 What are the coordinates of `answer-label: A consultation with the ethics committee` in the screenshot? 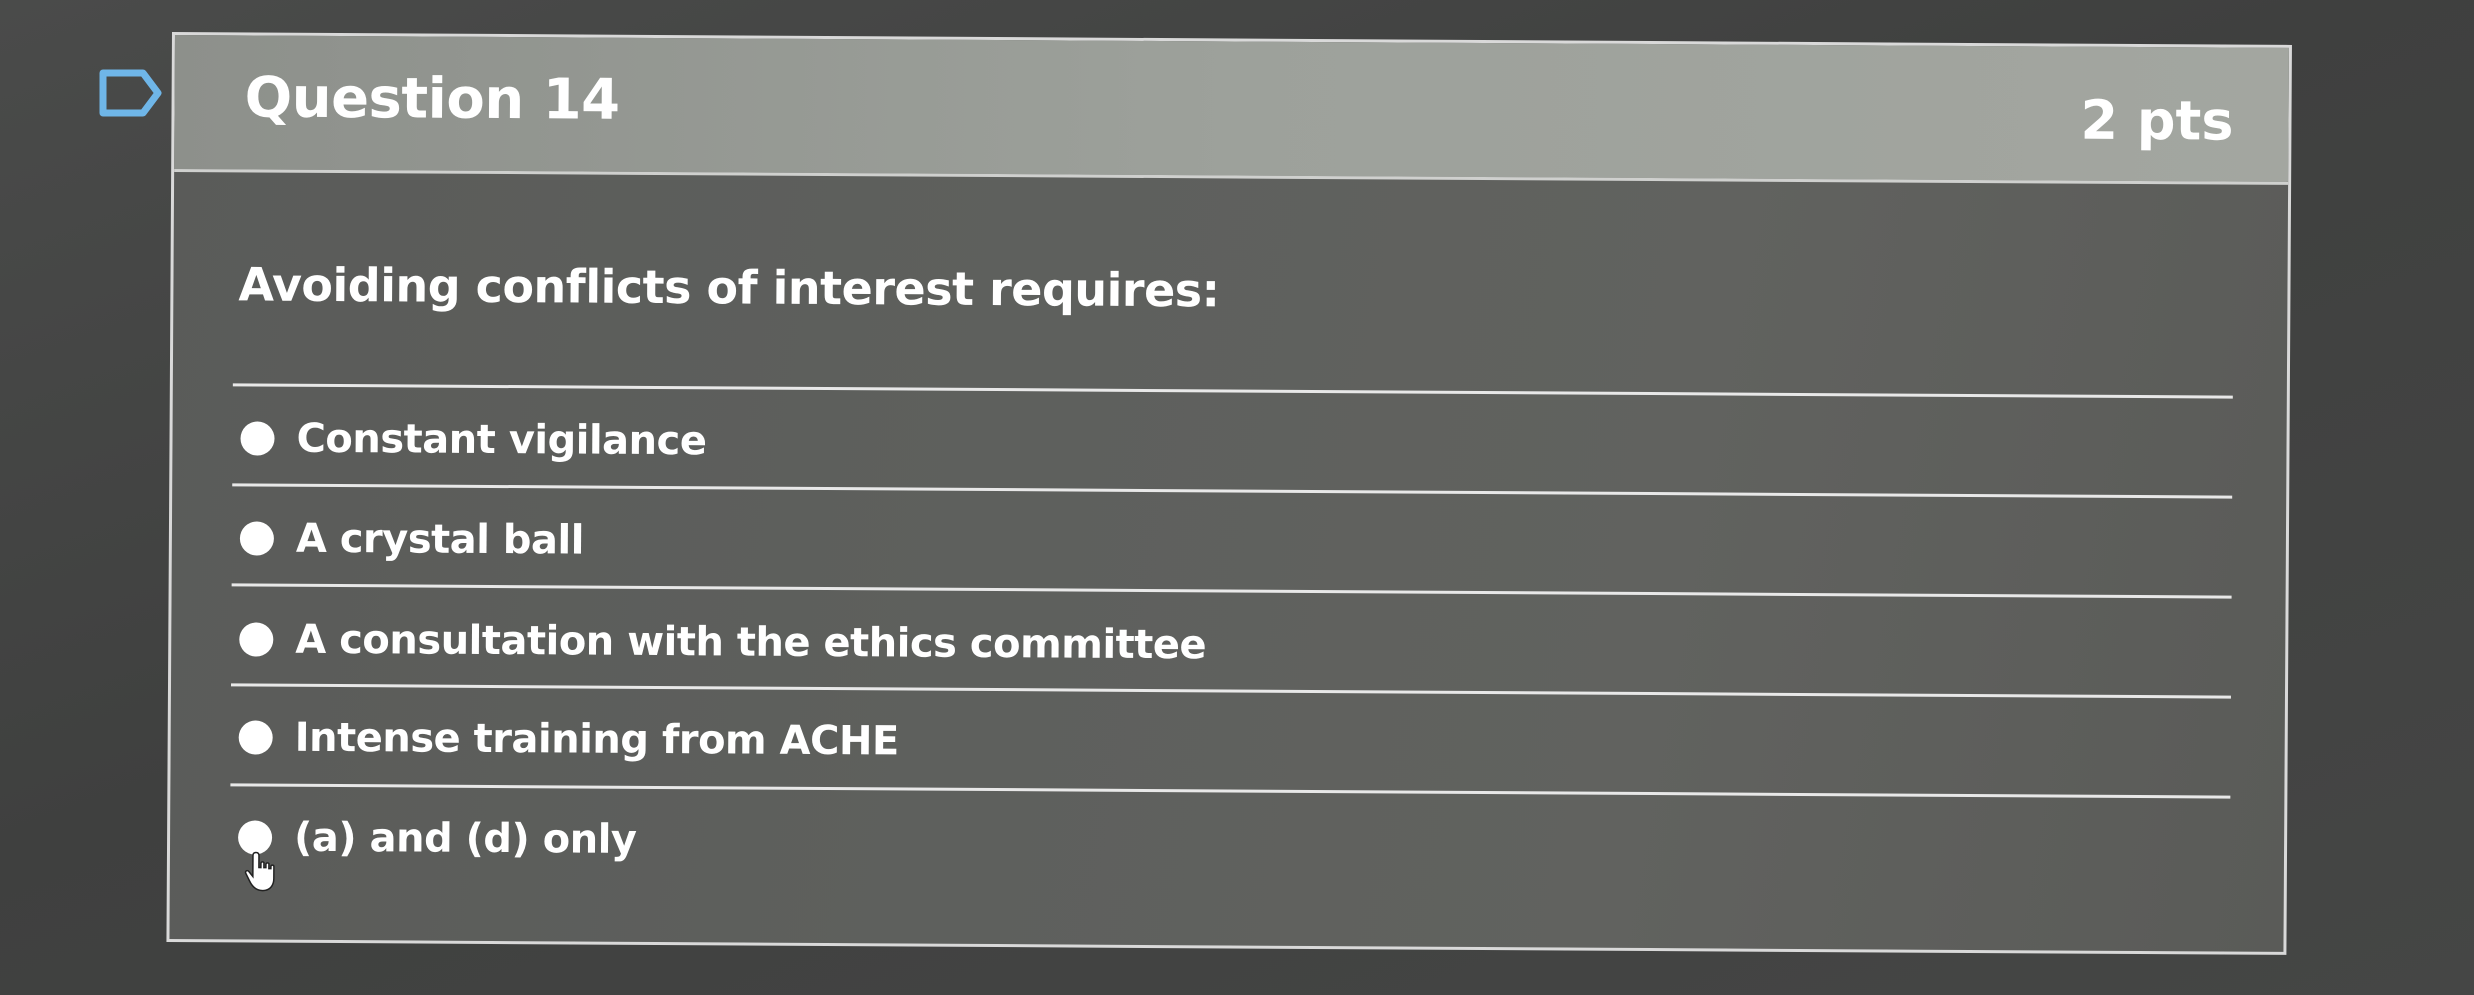 It's located at (751, 642).